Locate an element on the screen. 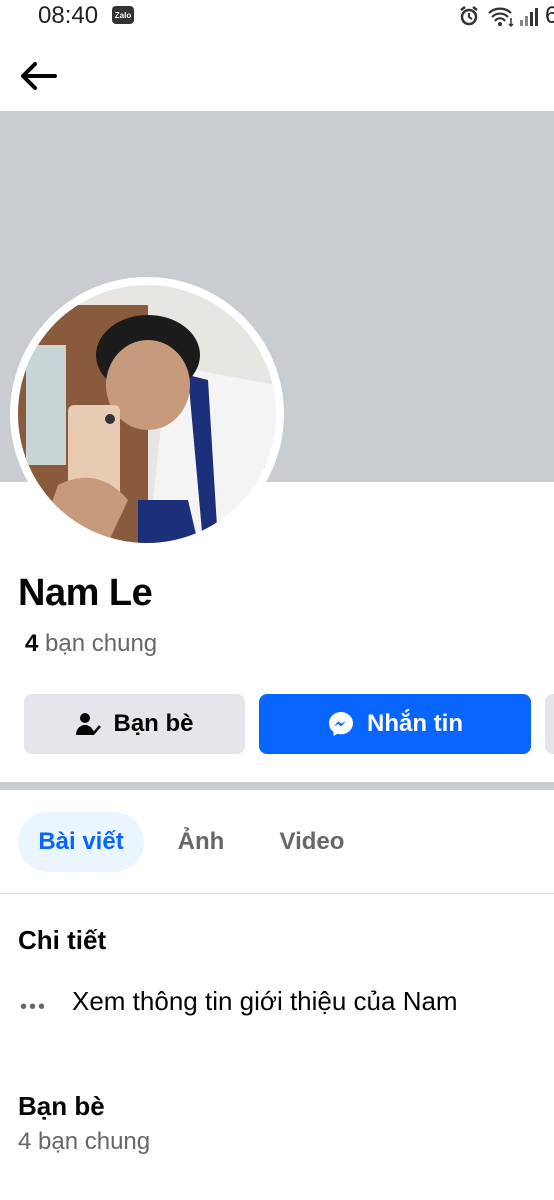  tab-photos: Ảnh is located at coordinates (201, 842).